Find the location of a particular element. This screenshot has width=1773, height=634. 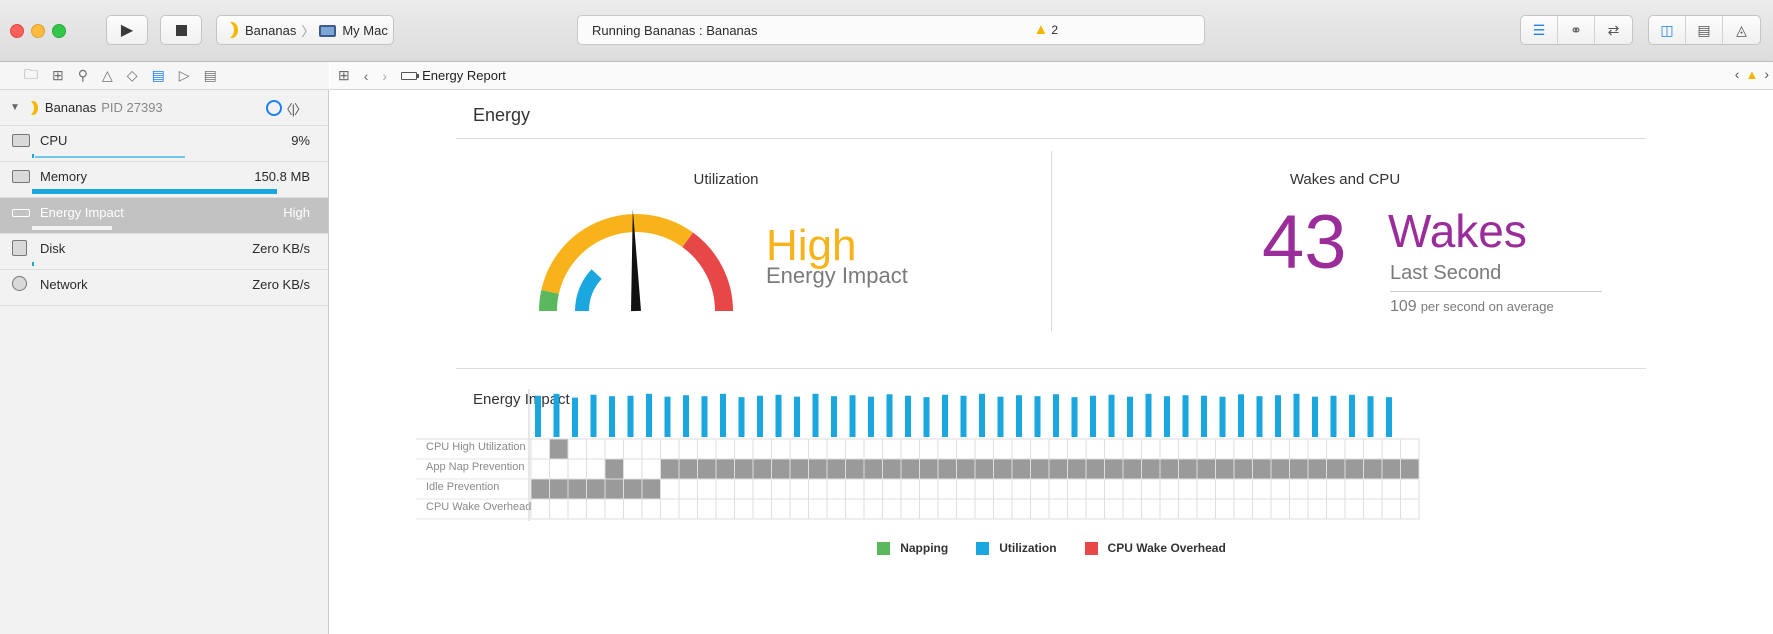

breadcrumb: Energy Report is located at coordinates (453, 75).